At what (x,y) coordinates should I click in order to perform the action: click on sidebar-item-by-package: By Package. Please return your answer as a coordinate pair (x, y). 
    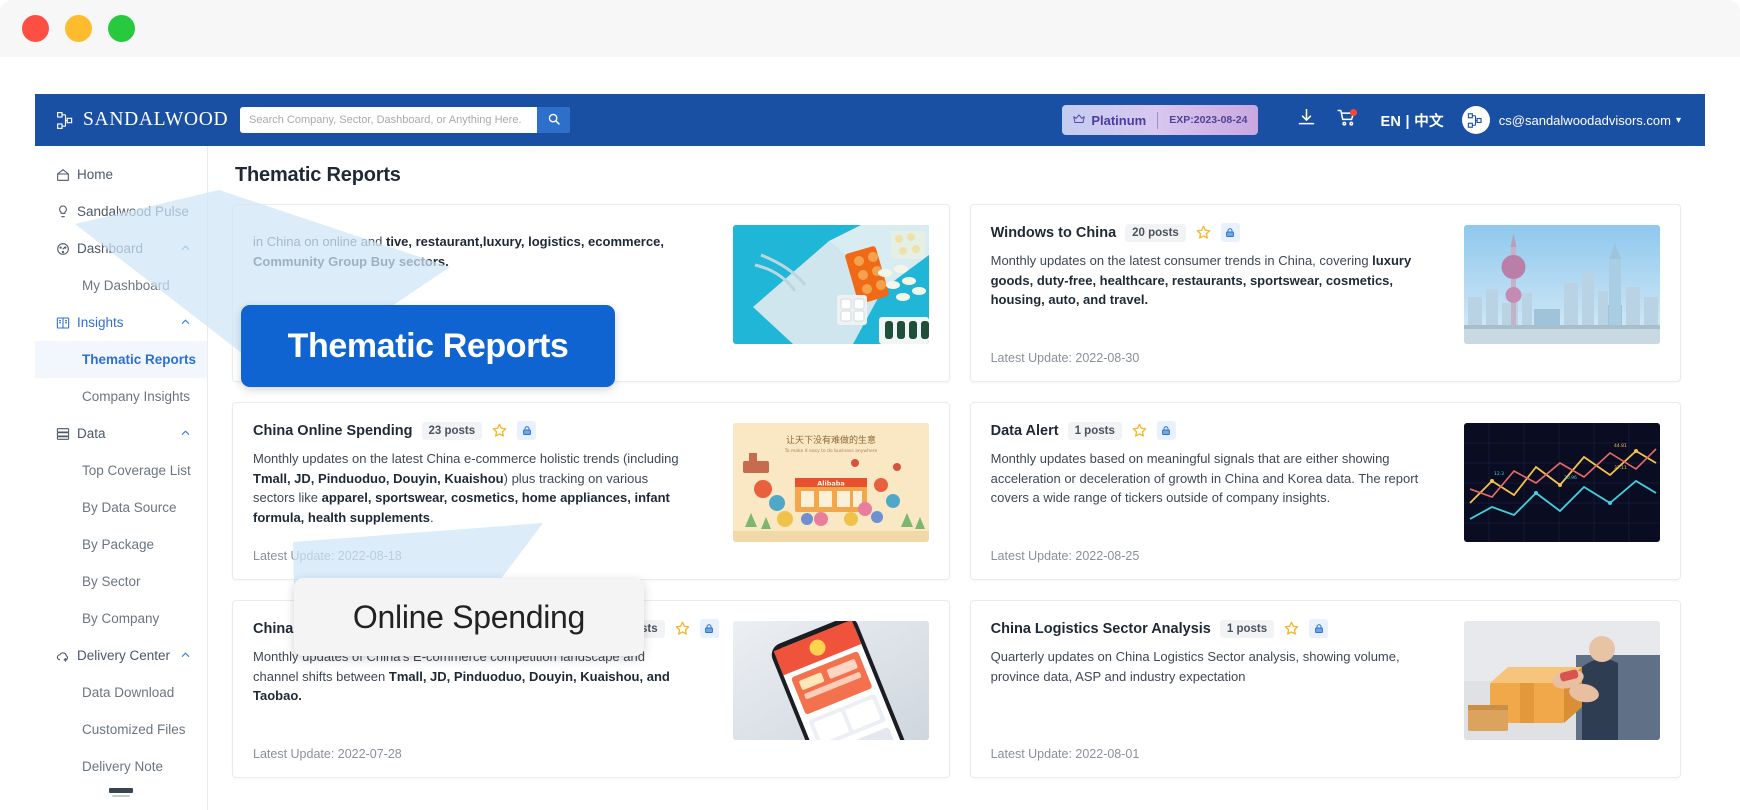
    Looking at the image, I should click on (121, 544).